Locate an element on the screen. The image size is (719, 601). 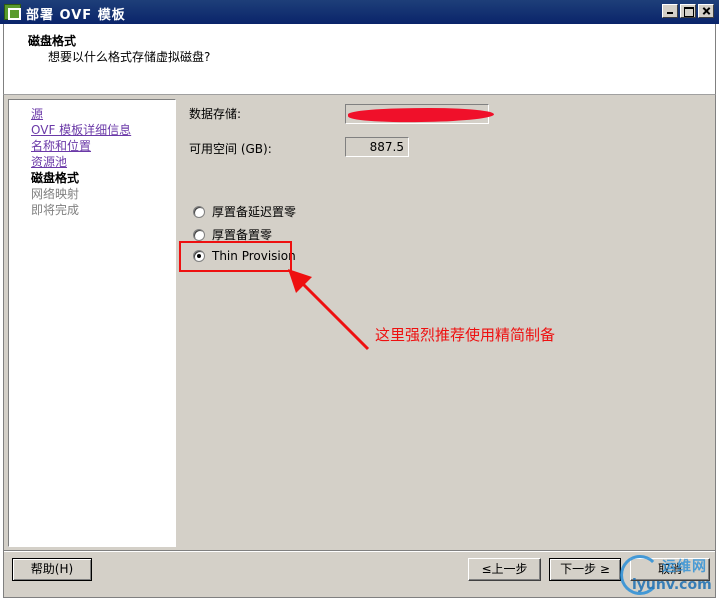
redaction-mark is located at coordinates (421, 115).